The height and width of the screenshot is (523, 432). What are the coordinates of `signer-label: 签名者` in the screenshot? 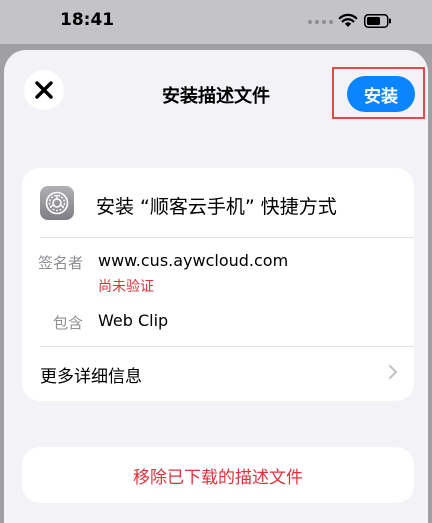 It's located at (61, 263).